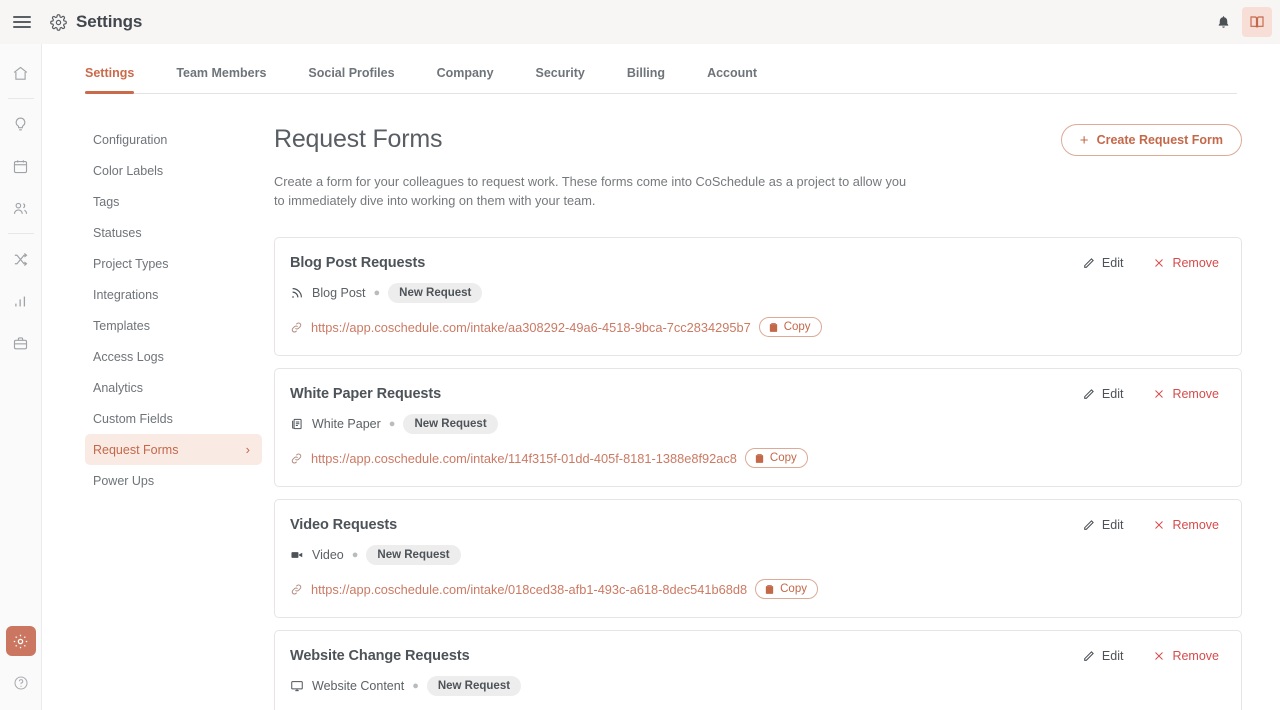  What do you see at coordinates (133, 418) in the screenshot?
I see `sidenav-item-label: Custom Fields` at bounding box center [133, 418].